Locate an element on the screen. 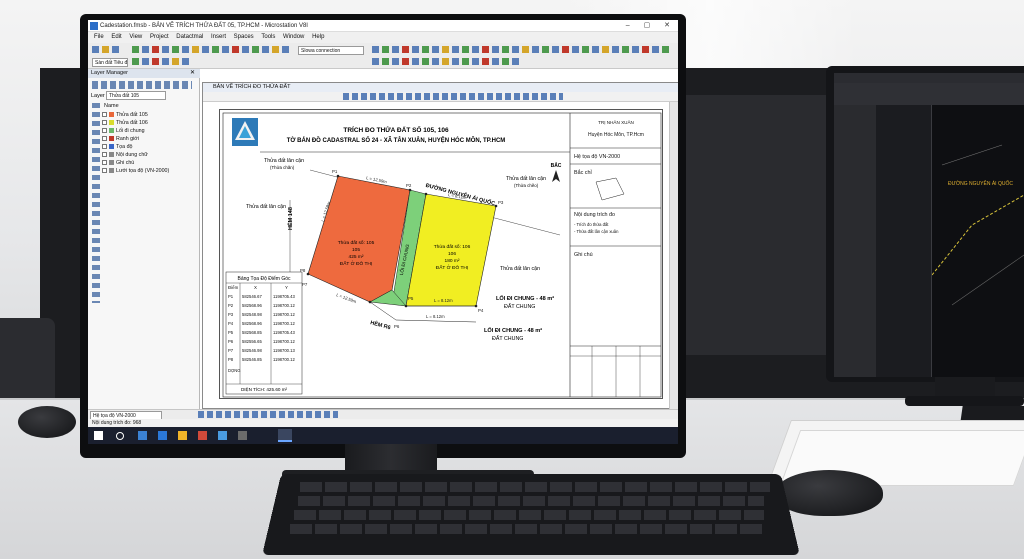 Image resolution: width=1024 pixels, height=559 pixels. layer-item: Ghi chú is located at coordinates (150, 163).